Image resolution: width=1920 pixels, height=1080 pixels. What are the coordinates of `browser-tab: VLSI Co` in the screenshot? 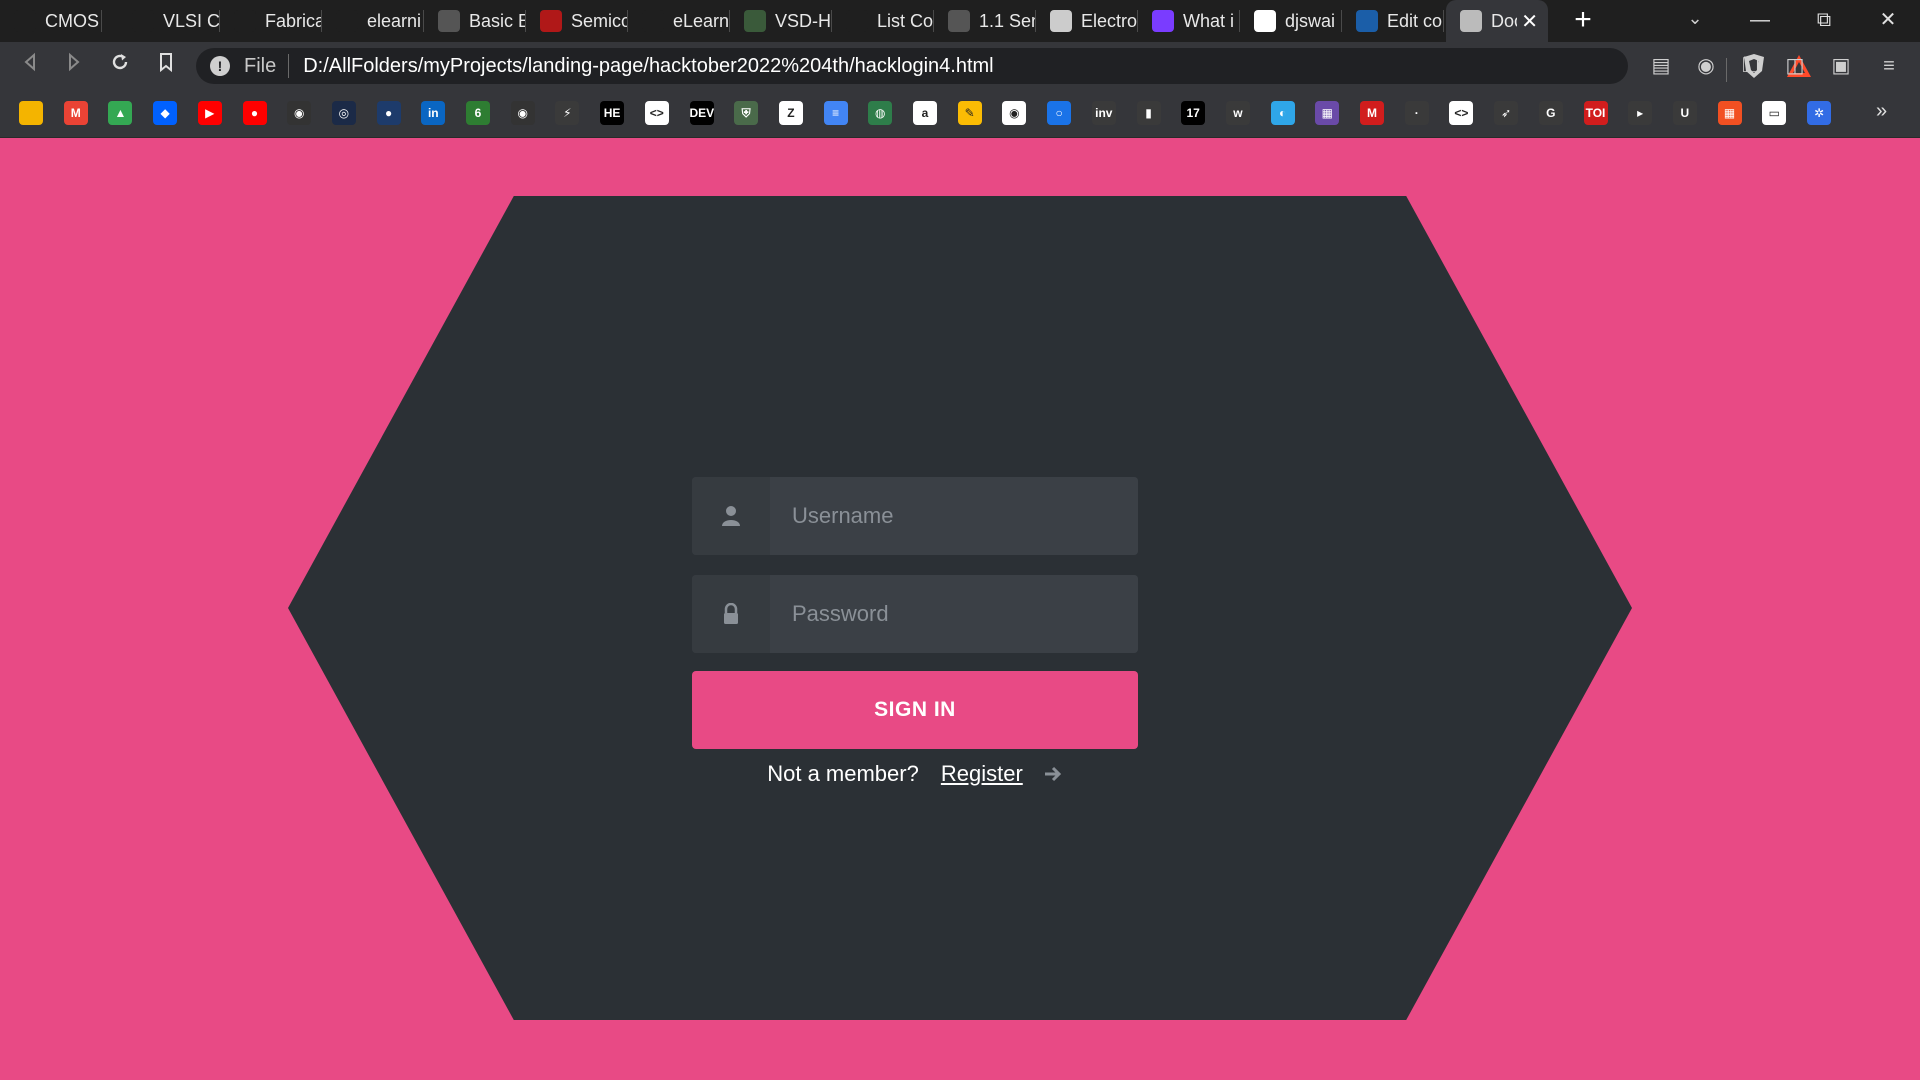 It's located at (169, 21).